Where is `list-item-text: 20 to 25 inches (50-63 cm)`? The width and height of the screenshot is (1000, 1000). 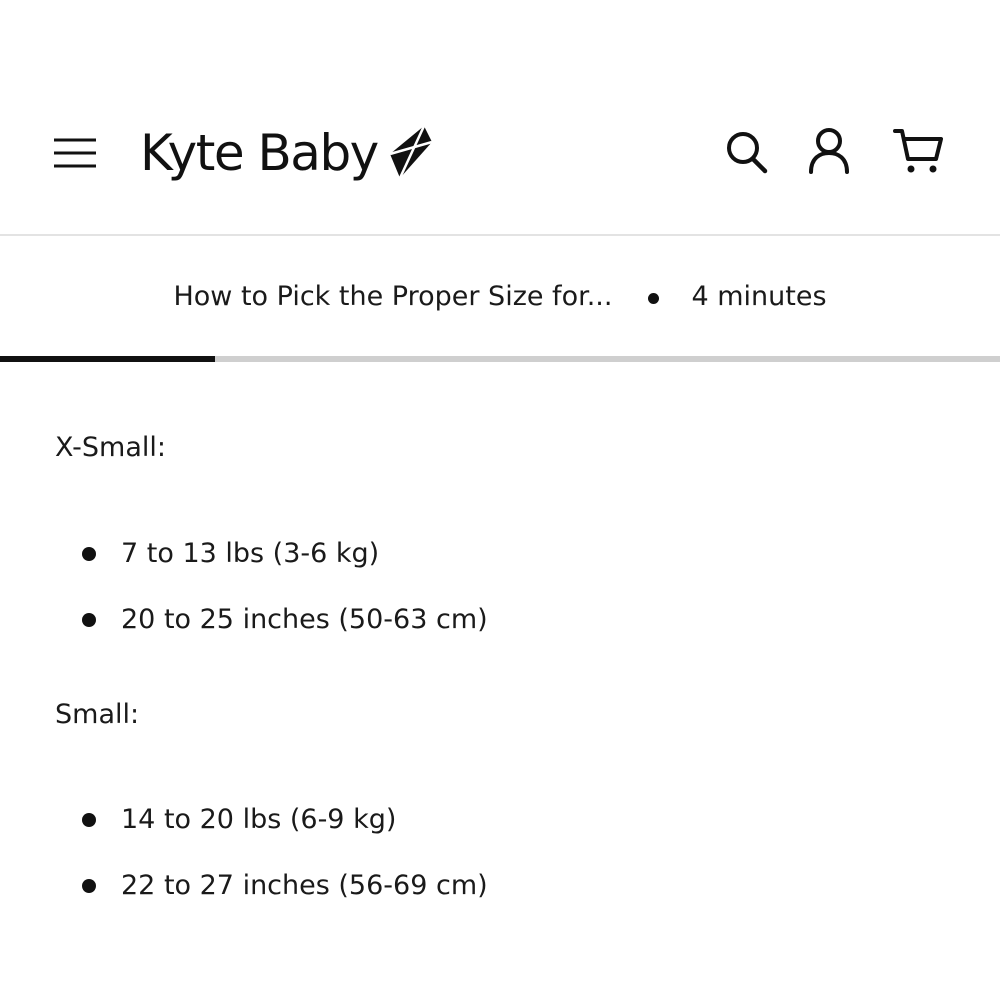
list-item-text: 20 to 25 inches (50-63 cm) is located at coordinates (304, 619).